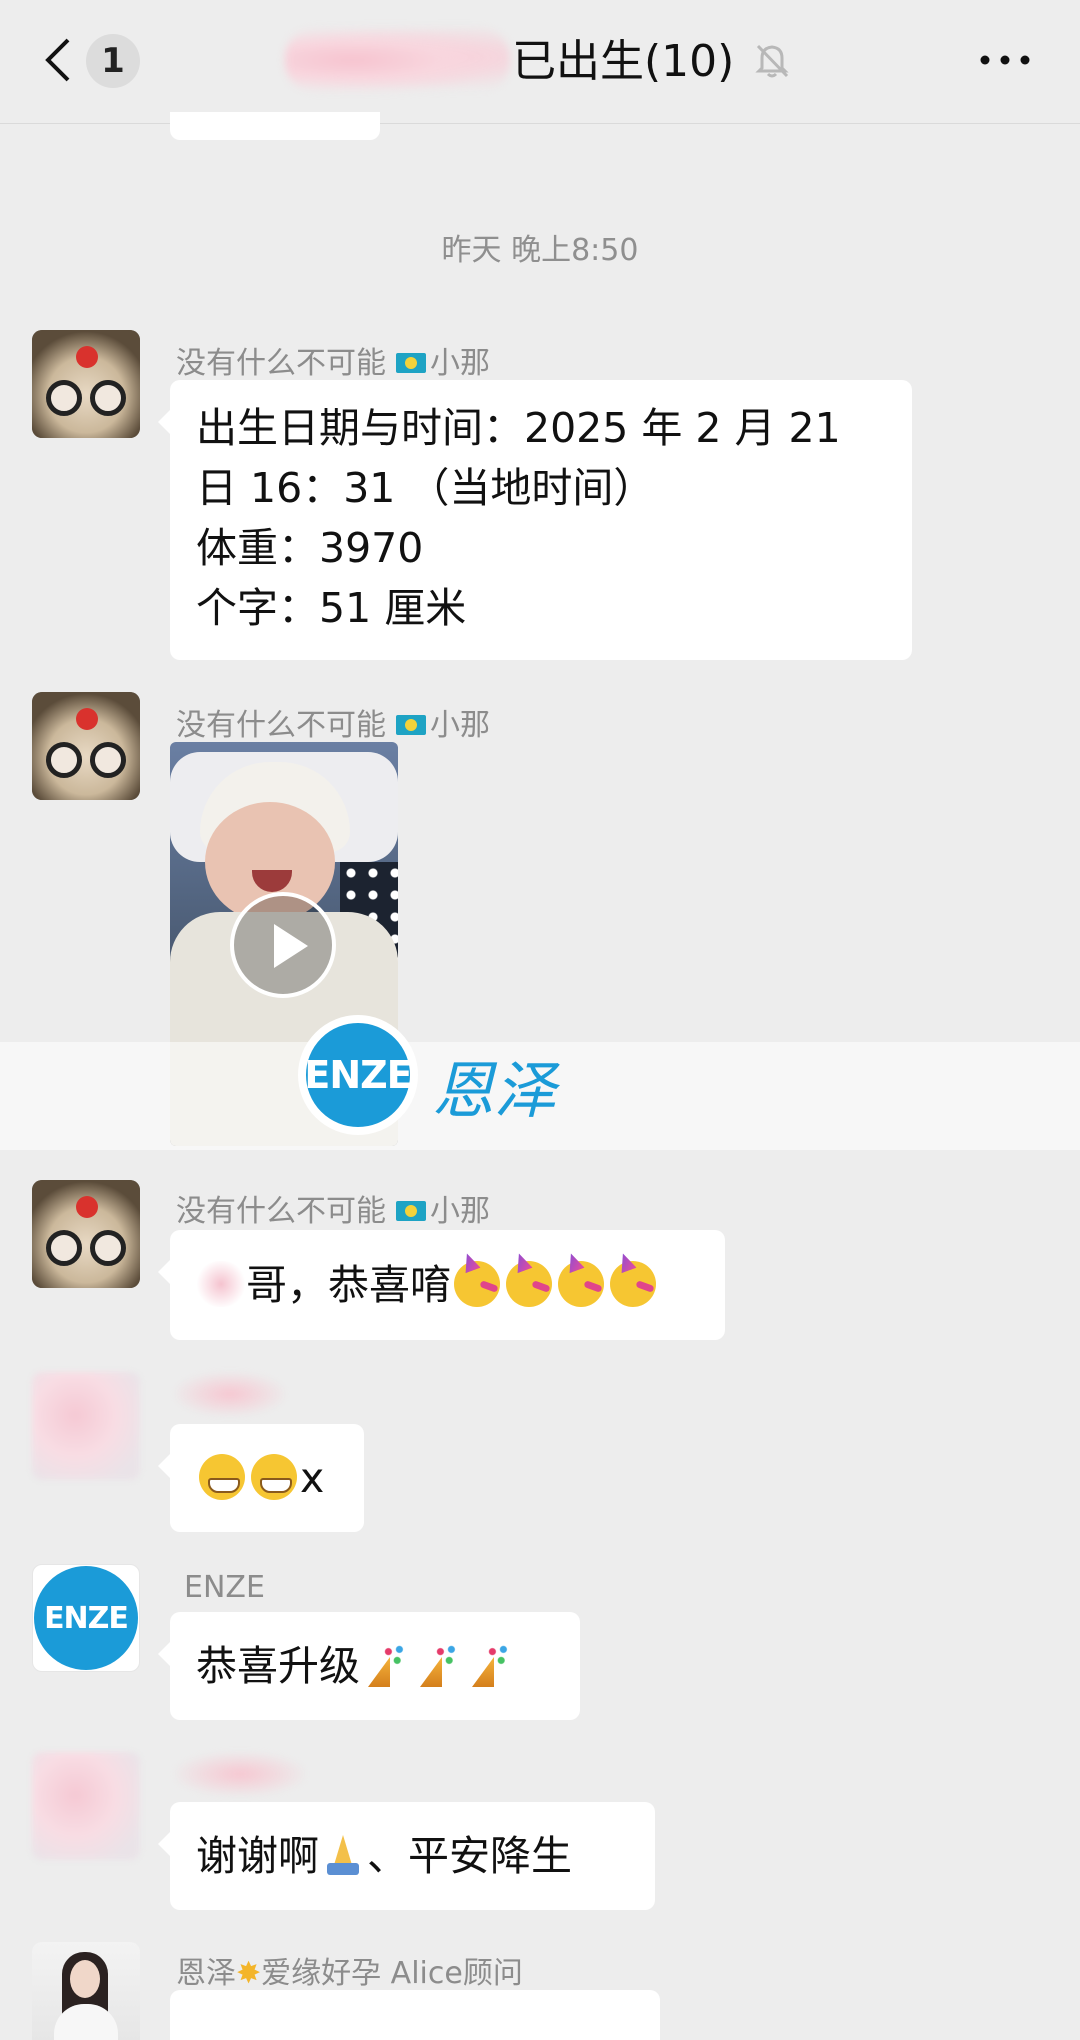  What do you see at coordinates (275, 126) in the screenshot?
I see `previous-message-bubble` at bounding box center [275, 126].